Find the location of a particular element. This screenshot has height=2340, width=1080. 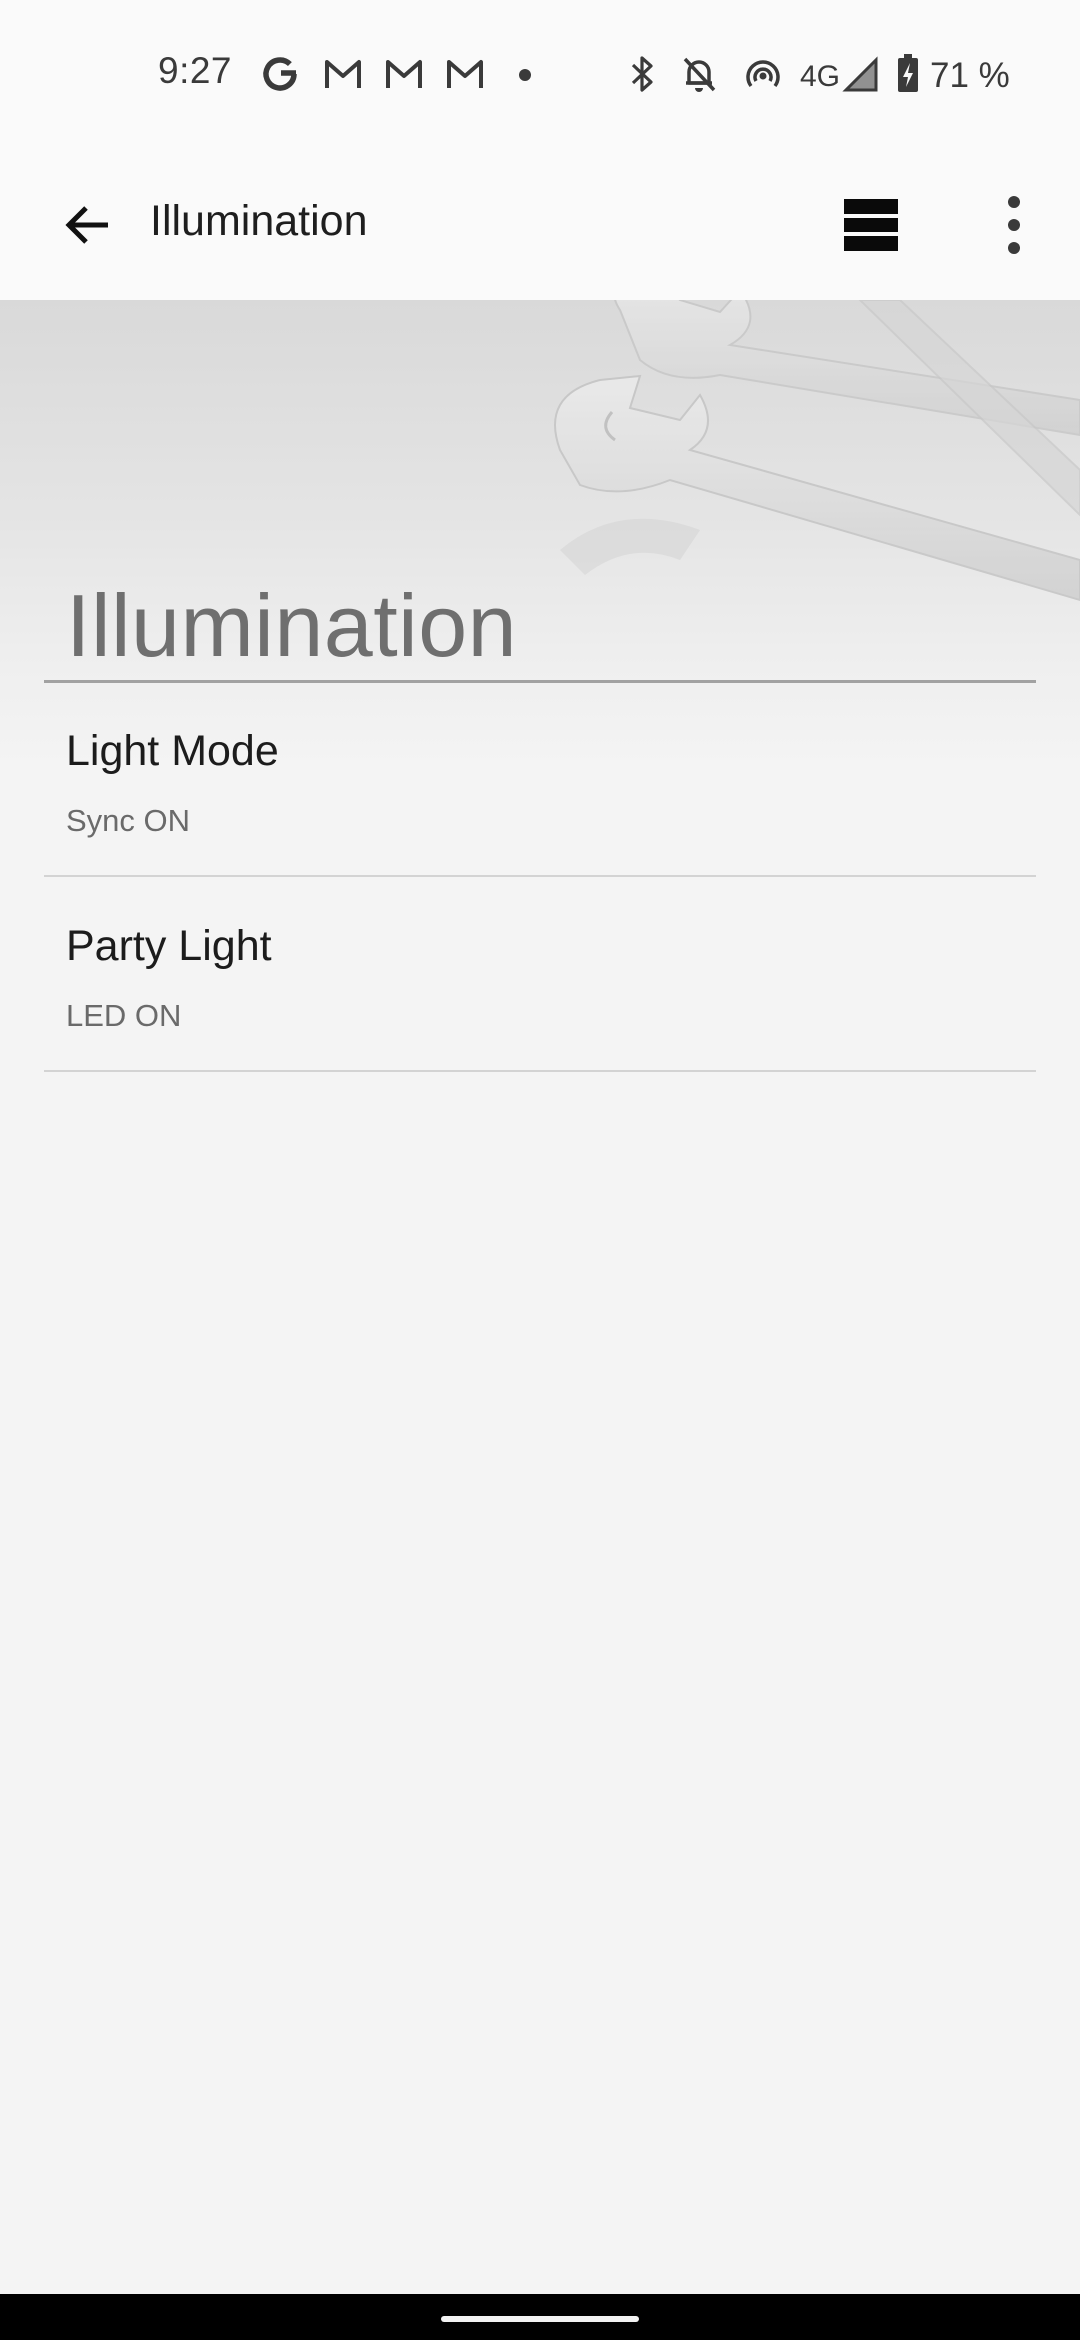

status-time: 9:27 is located at coordinates (195, 70).